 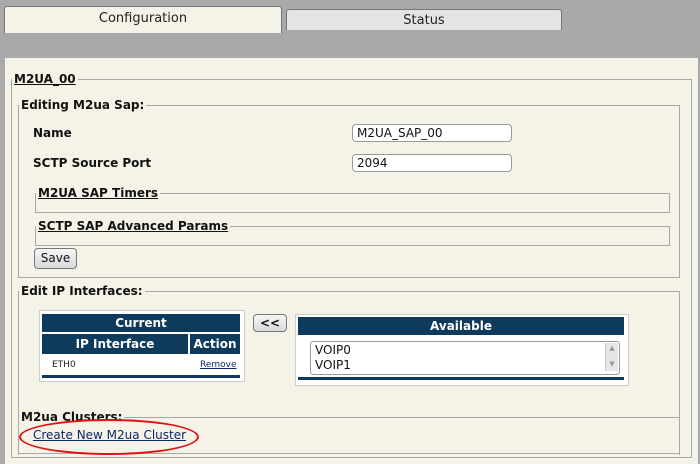 I want to click on timers-fieldset: M2UA SAP Timers, so click(x=352, y=199).